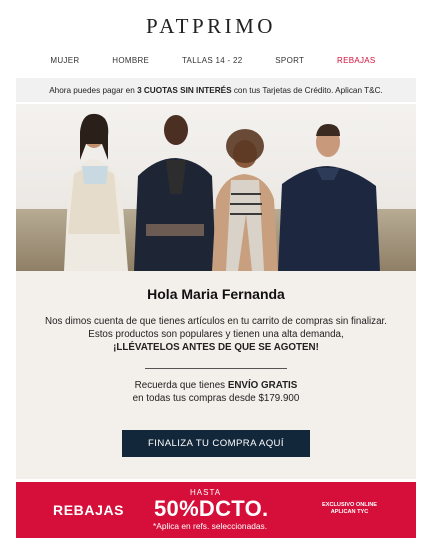 Image resolution: width=422 pixels, height=545 pixels. What do you see at coordinates (350, 505) in the screenshot?
I see `exclusive-line-1: EXCLUSIVO ONLINE` at bounding box center [350, 505].